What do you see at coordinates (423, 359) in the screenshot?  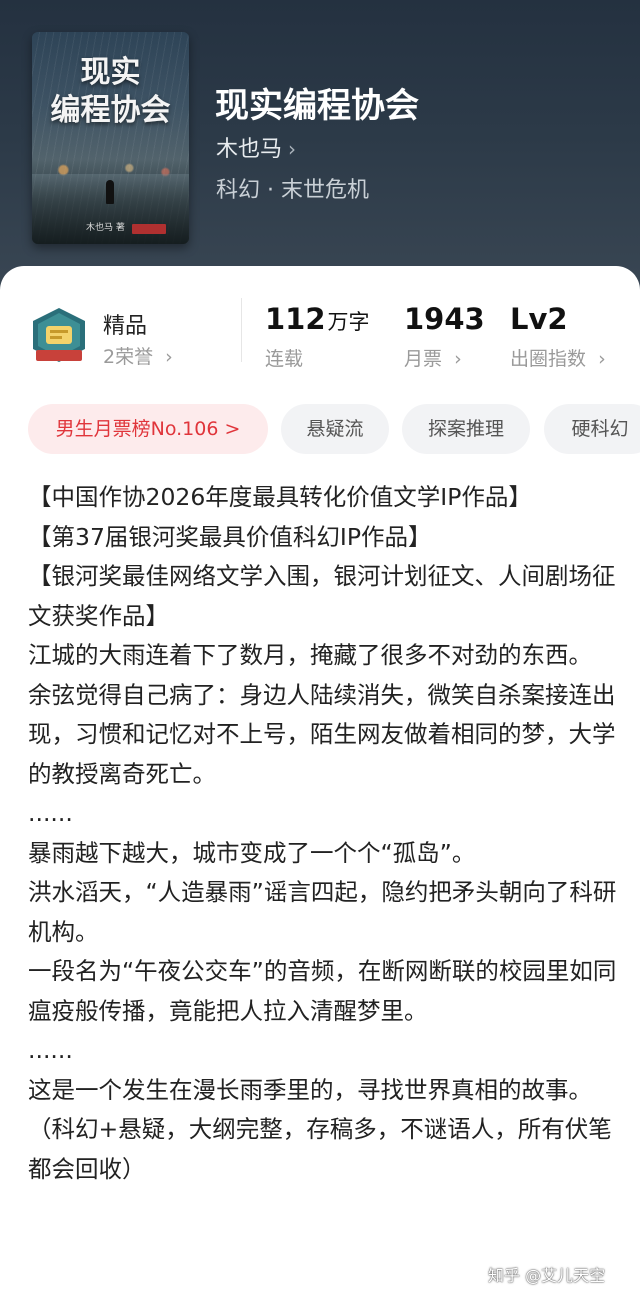 I see `monthly-votes-label: 月票` at bounding box center [423, 359].